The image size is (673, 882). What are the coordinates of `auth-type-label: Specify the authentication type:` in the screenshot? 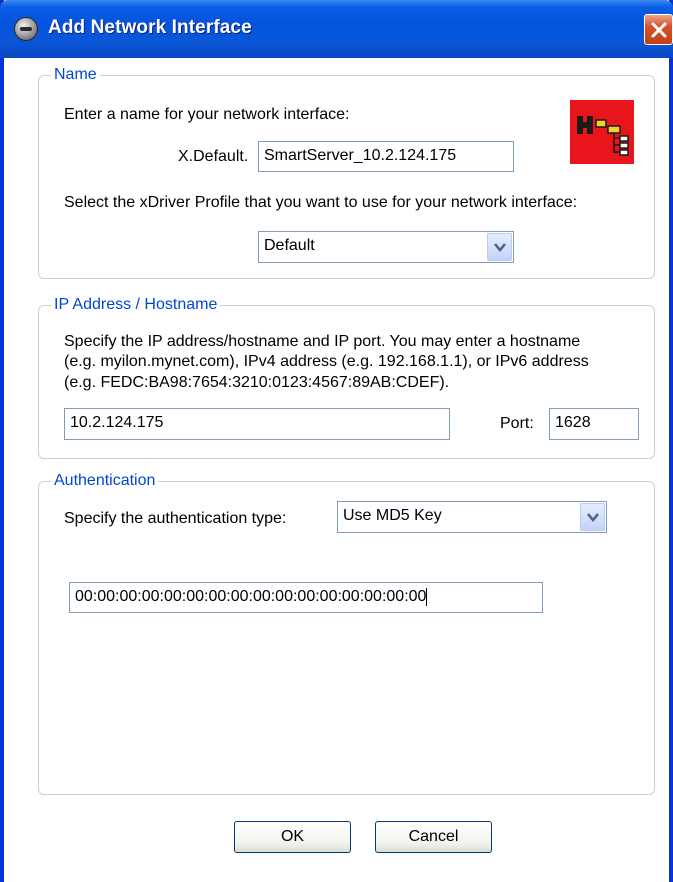 It's located at (175, 518).